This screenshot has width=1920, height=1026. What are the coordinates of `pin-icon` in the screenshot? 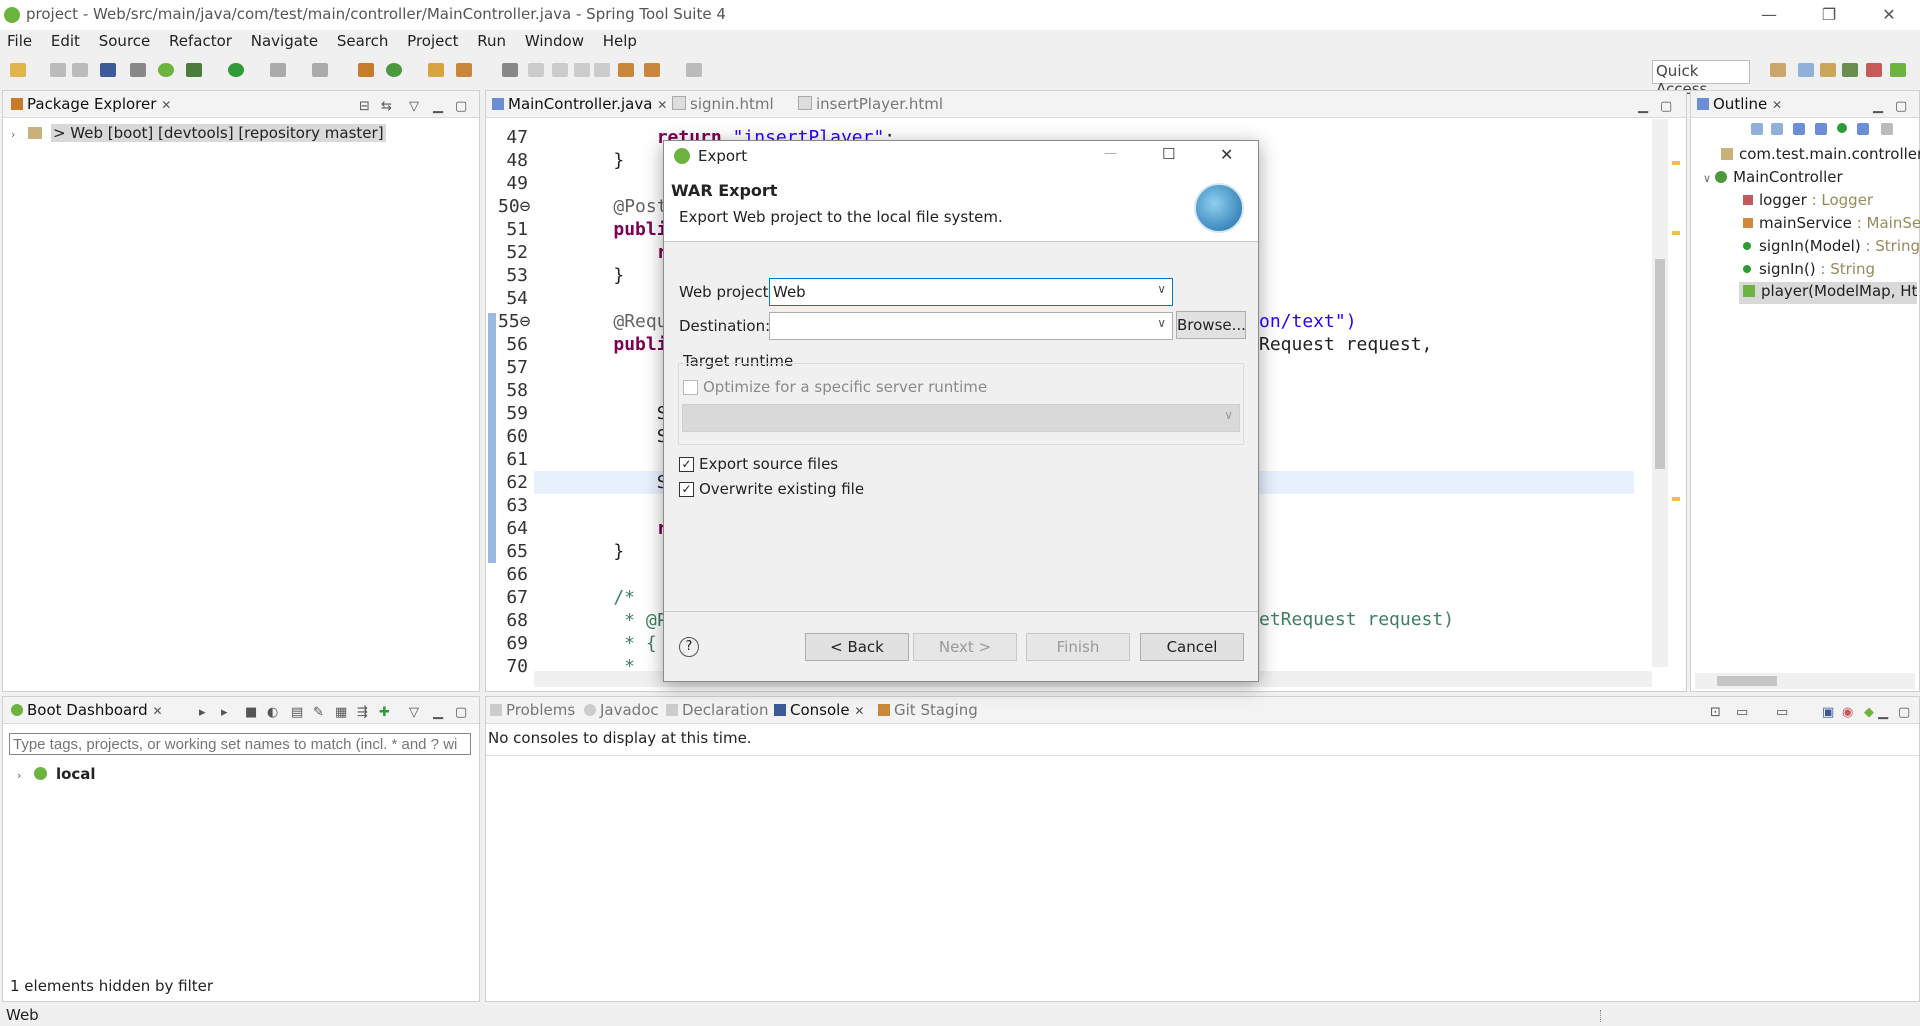 It's located at (560, 70).